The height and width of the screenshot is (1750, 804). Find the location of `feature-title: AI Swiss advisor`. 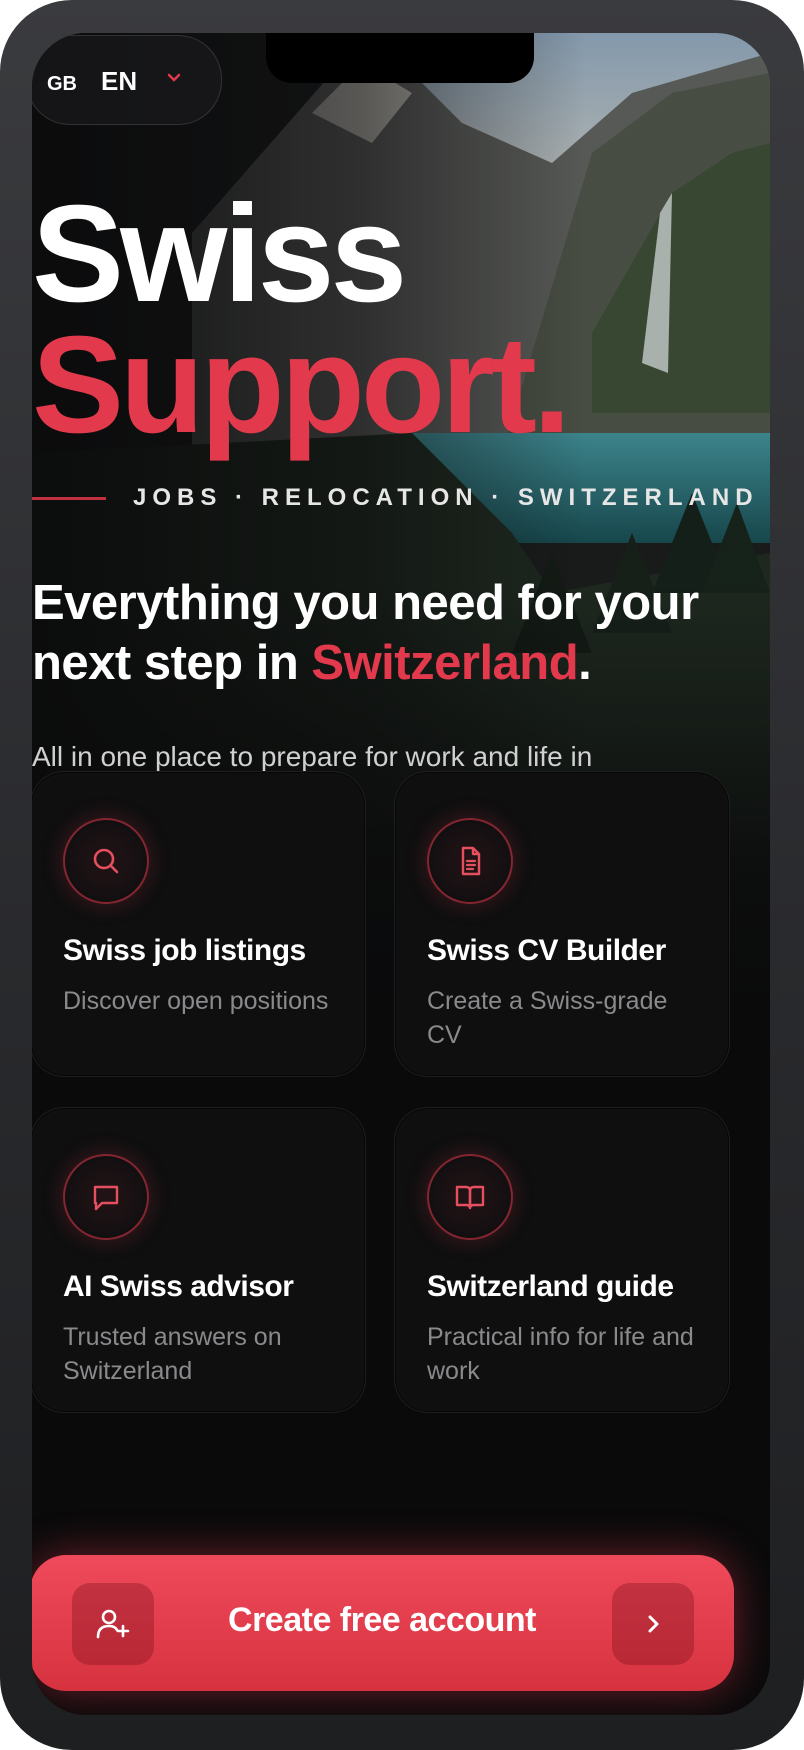

feature-title: AI Swiss advisor is located at coordinates (178, 1286).